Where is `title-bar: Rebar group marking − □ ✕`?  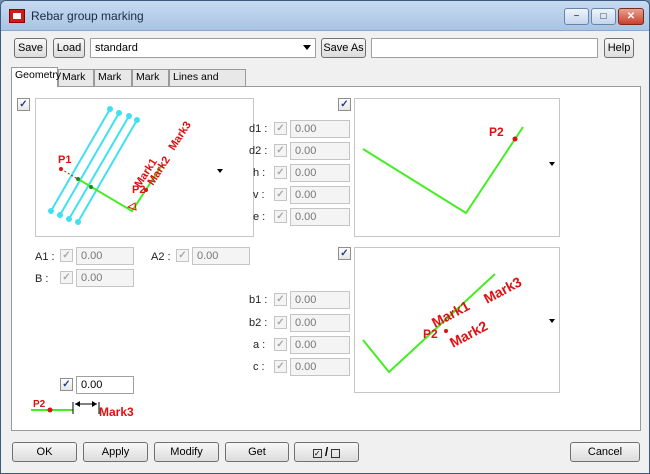 title-bar: Rebar group marking − □ ✕ is located at coordinates (325, 16).